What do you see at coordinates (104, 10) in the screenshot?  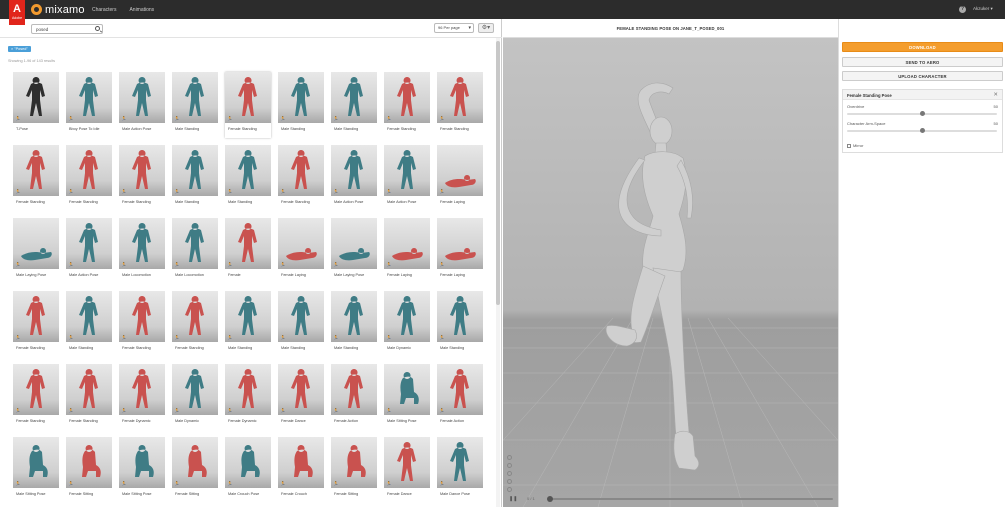 I see `nav-characters: Characters` at bounding box center [104, 10].